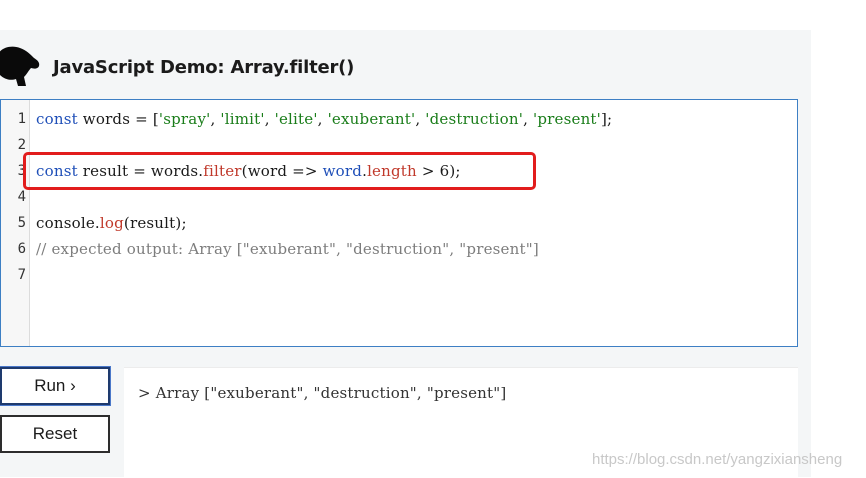  I want to click on code-text: ];, so click(606, 119).